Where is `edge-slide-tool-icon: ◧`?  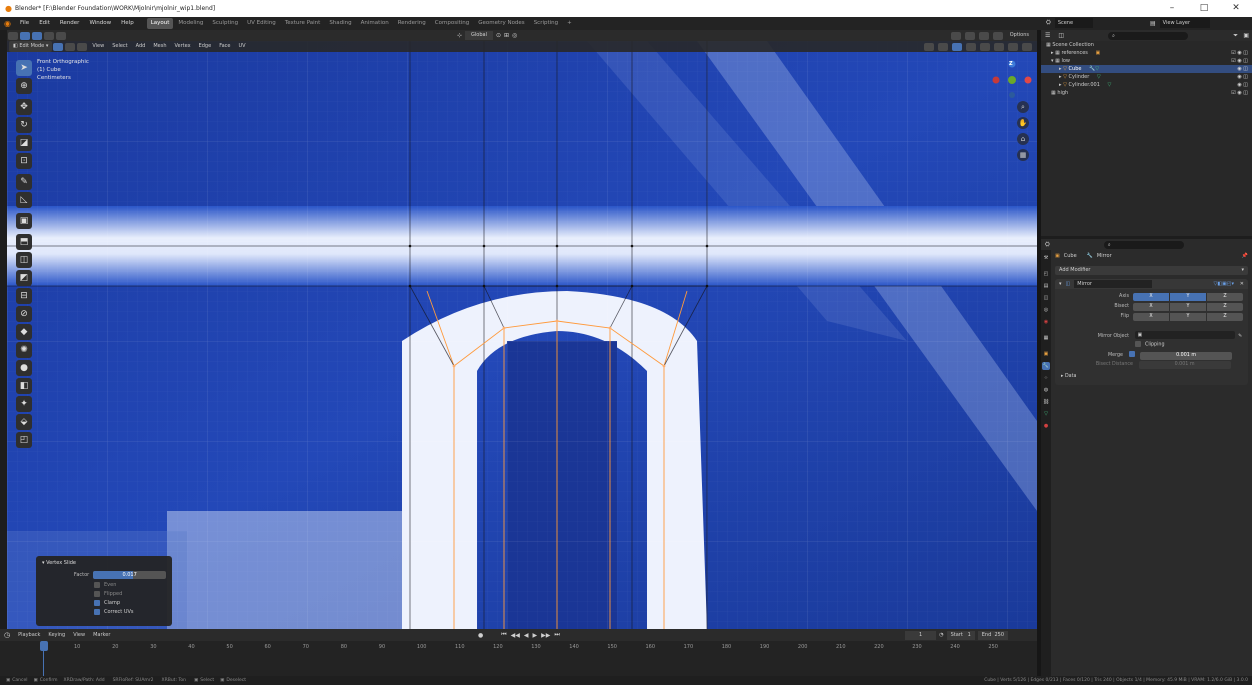 edge-slide-tool-icon: ◧ is located at coordinates (24, 386).